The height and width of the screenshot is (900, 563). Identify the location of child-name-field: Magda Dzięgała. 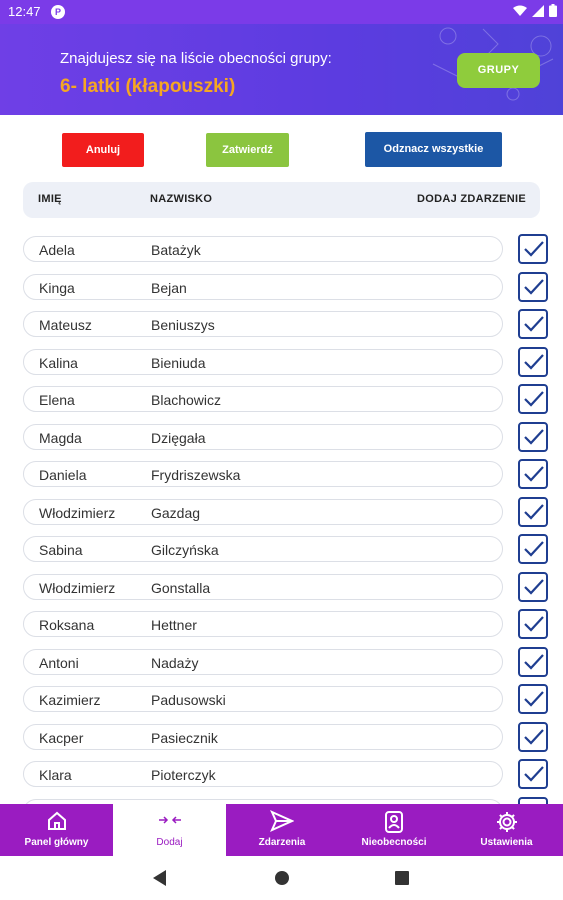
(263, 436).